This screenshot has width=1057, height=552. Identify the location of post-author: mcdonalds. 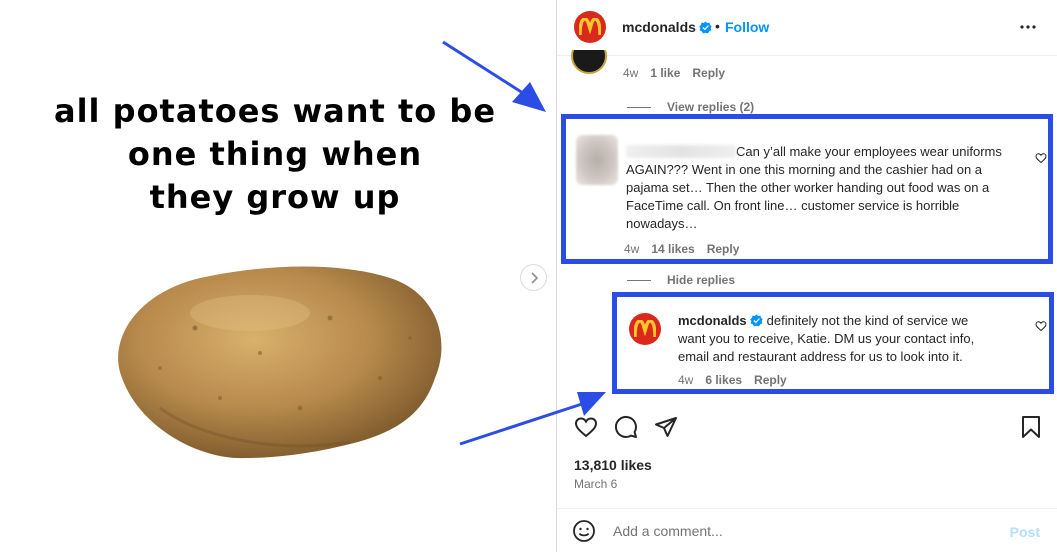
(667, 27).